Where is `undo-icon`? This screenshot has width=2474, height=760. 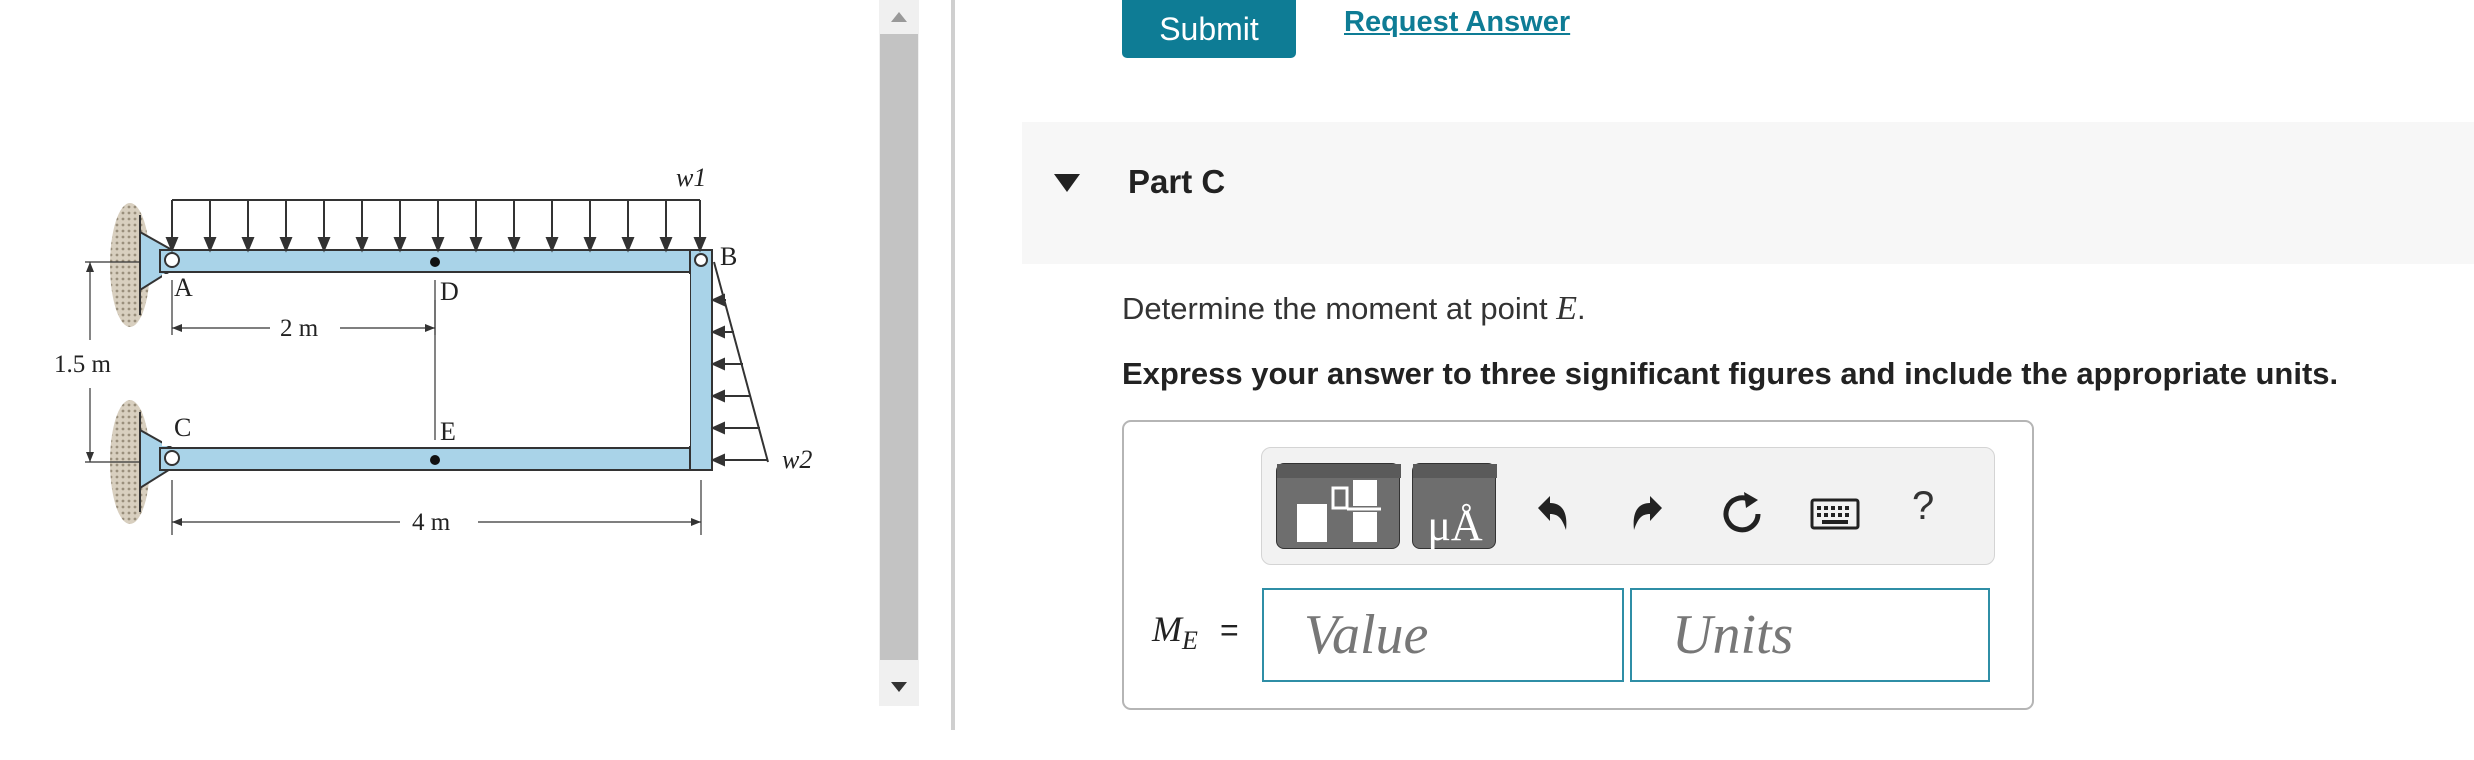 undo-icon is located at coordinates (1551, 512).